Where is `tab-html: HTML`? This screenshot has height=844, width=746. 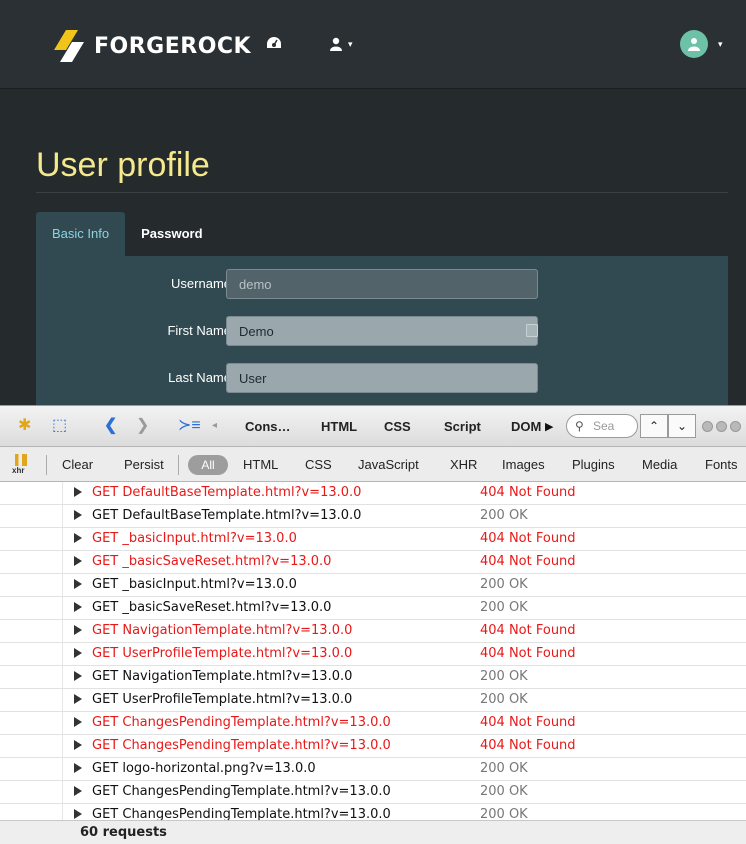 tab-html: HTML is located at coordinates (339, 426).